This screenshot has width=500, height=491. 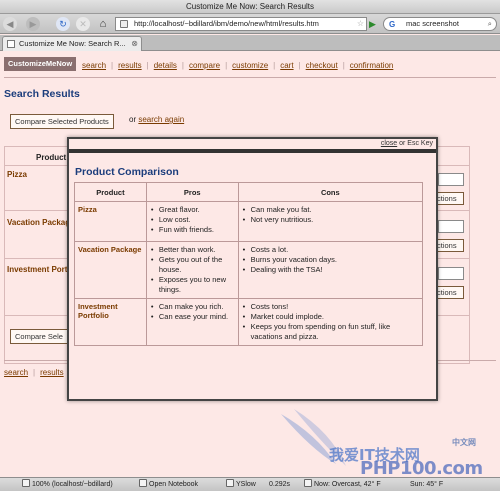 What do you see at coordinates (464, 442) in the screenshot?
I see `watermark-small-text: 中文网` at bounding box center [464, 442].